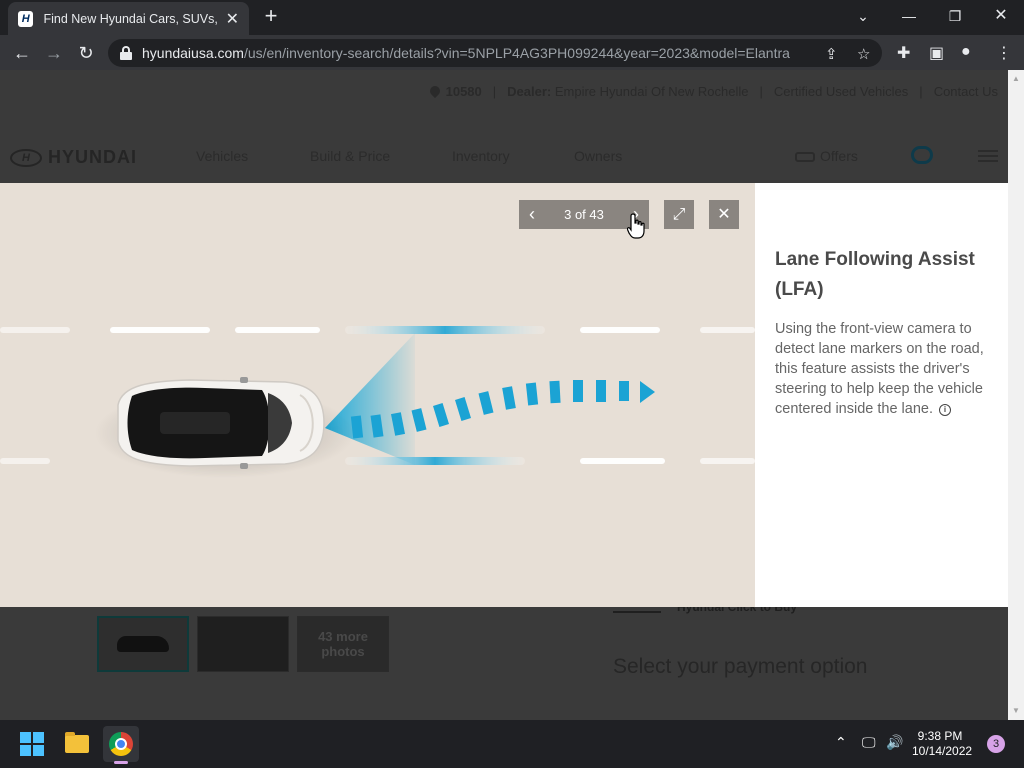 This screenshot has height=768, width=1024. What do you see at coordinates (936, 53) in the screenshot?
I see `side-panel-icon: ▣` at bounding box center [936, 53].